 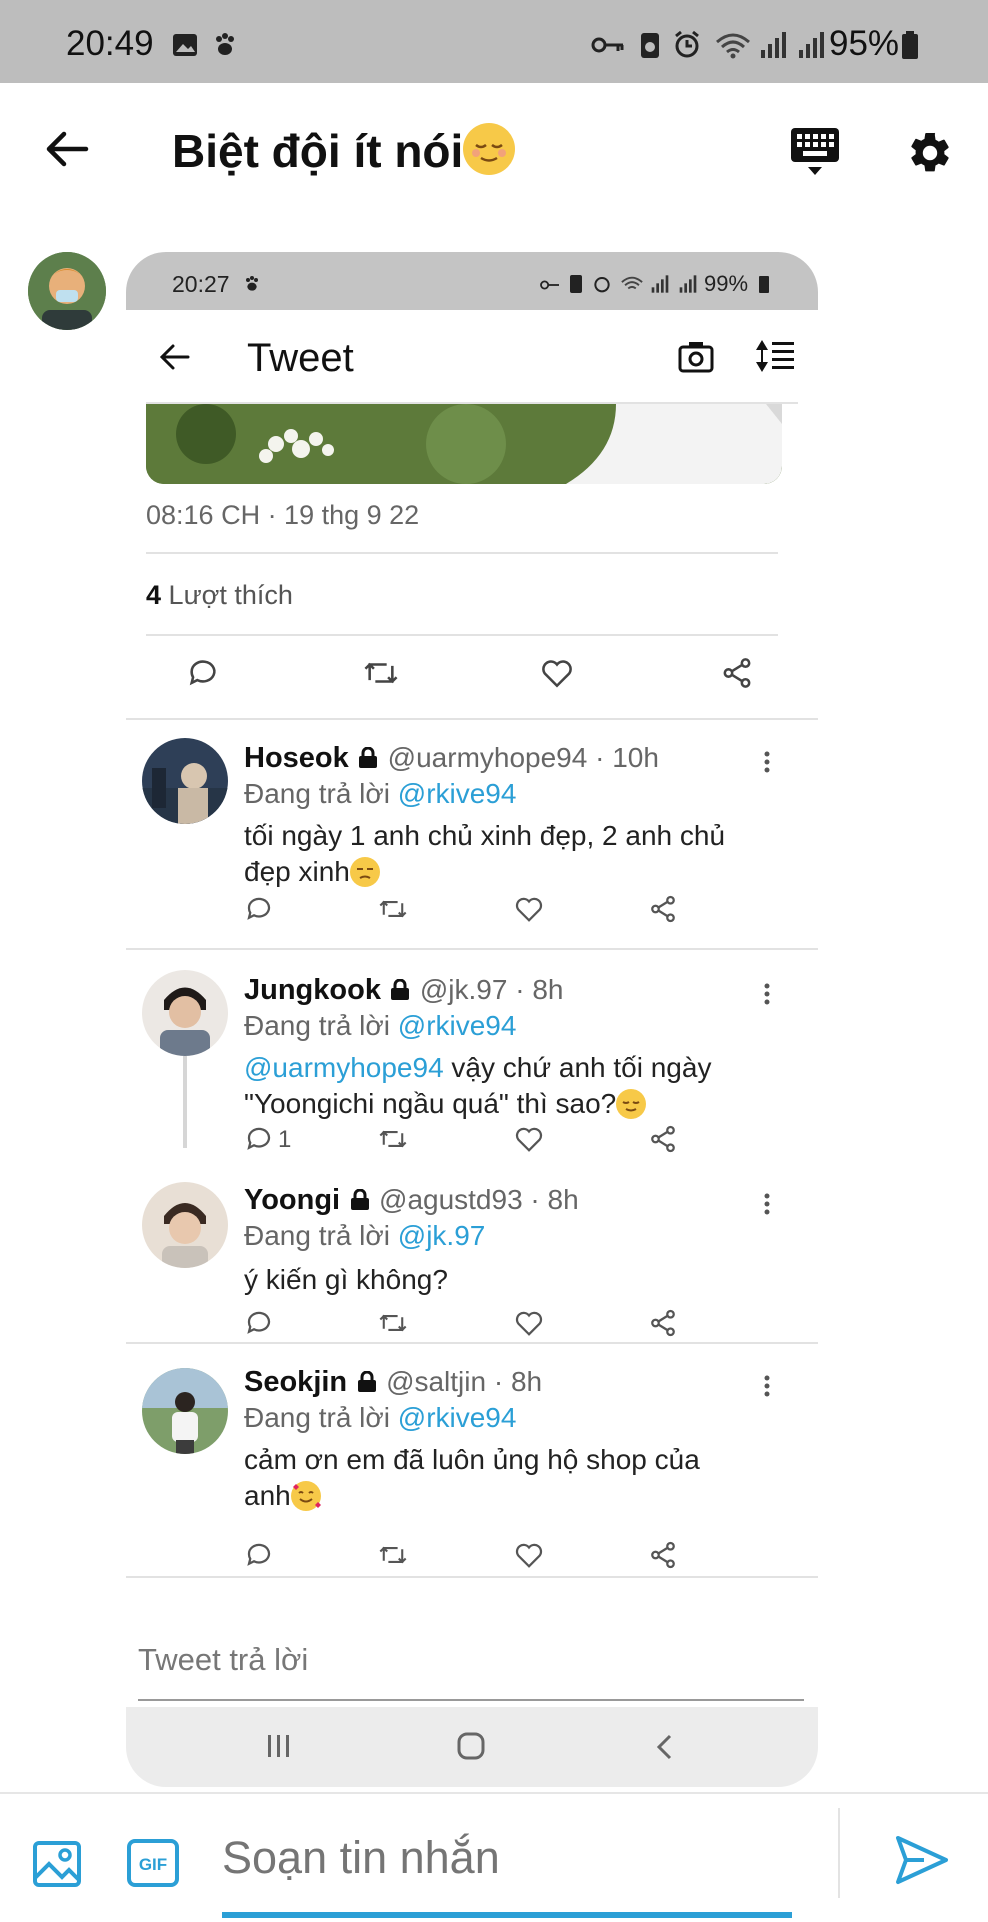 I want to click on battery-icon, so click(x=910, y=45).